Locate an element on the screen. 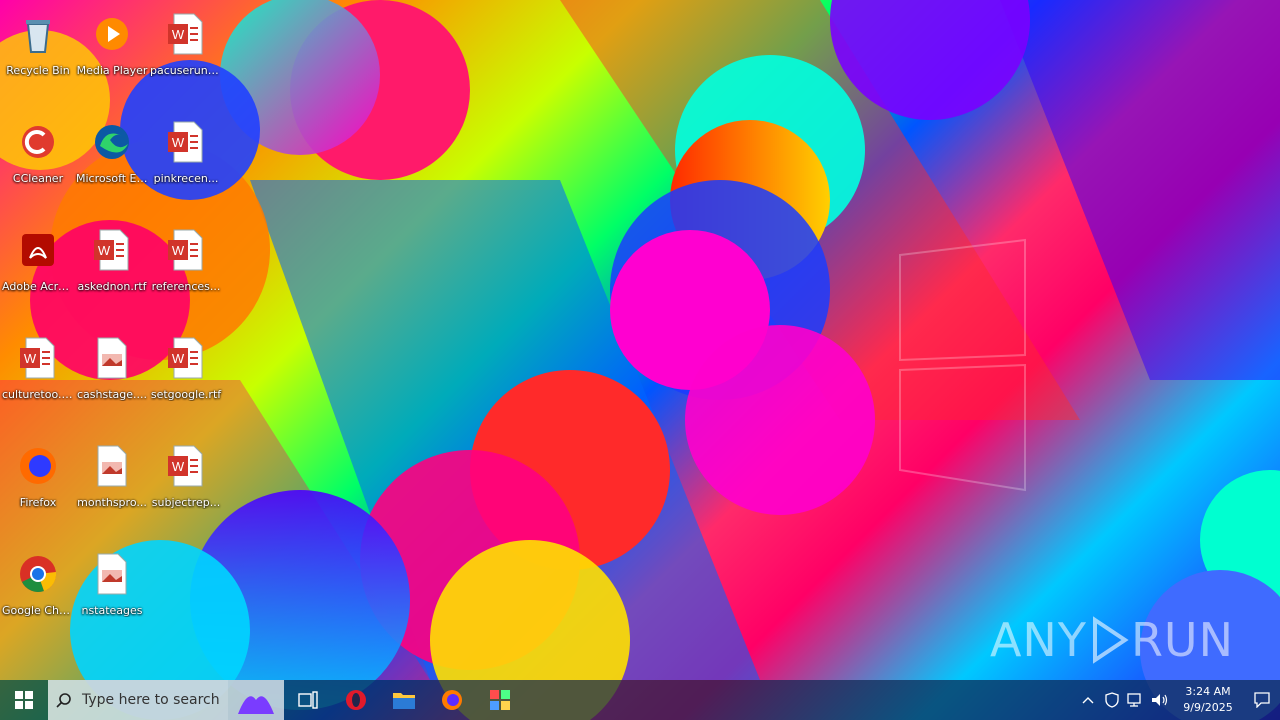 The image size is (1280, 720). desktop-icon-media-player: Media Player is located at coordinates (112, 60).